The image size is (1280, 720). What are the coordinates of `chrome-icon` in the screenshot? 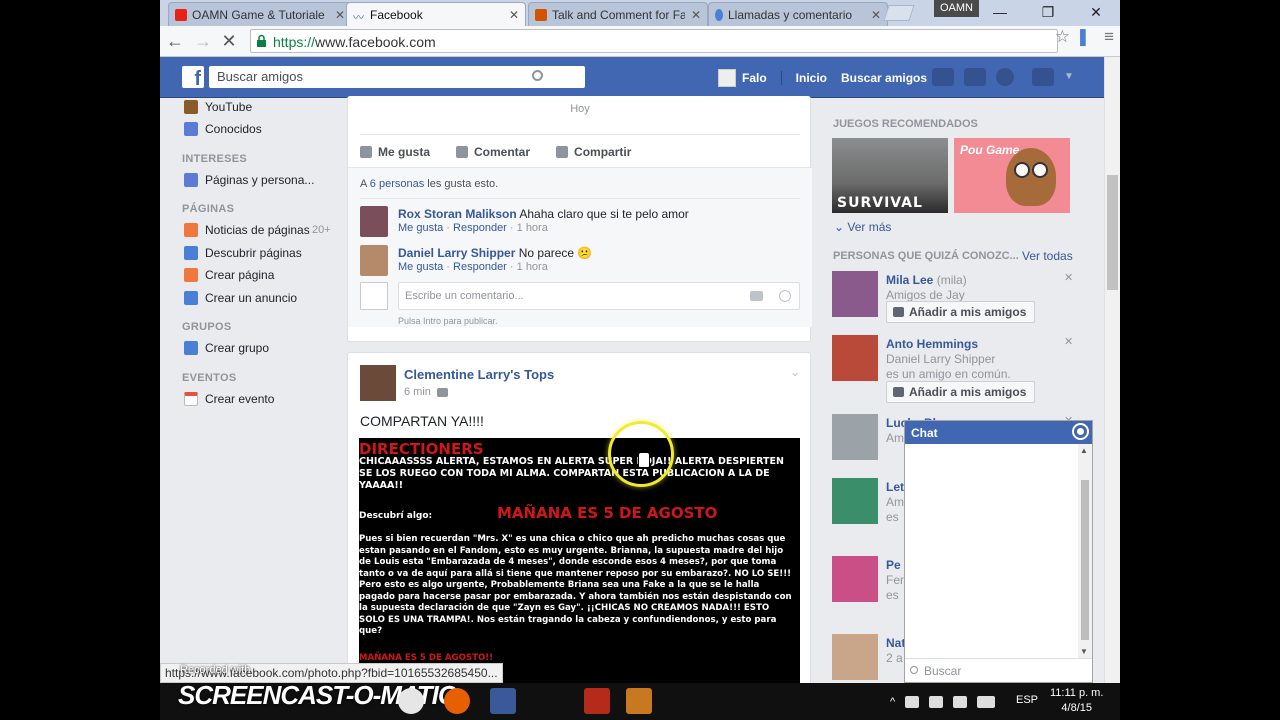 It's located at (411, 701).